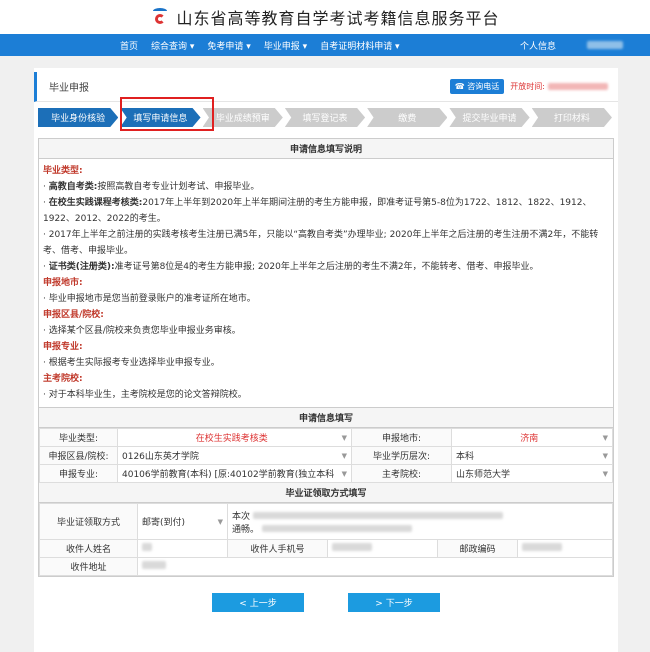 The height and width of the screenshot is (652, 650). What do you see at coordinates (532, 437) in the screenshot?
I see `city-select: 济南 ▼` at bounding box center [532, 437].